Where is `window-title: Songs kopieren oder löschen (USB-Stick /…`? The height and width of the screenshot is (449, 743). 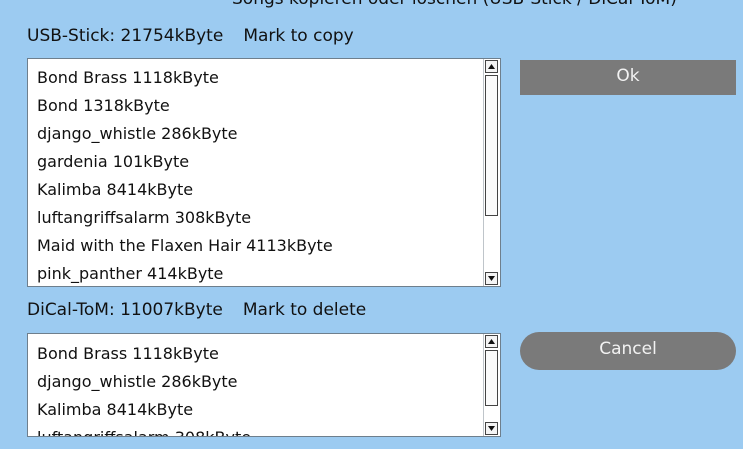
window-title: Songs kopieren oder löschen (USB-Stick /… is located at coordinates (454, 4).